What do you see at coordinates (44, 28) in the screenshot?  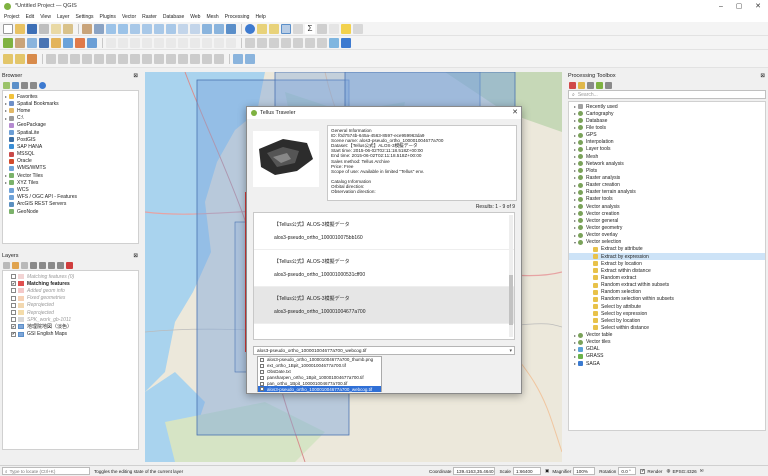 I see `save-as-icon` at bounding box center [44, 28].